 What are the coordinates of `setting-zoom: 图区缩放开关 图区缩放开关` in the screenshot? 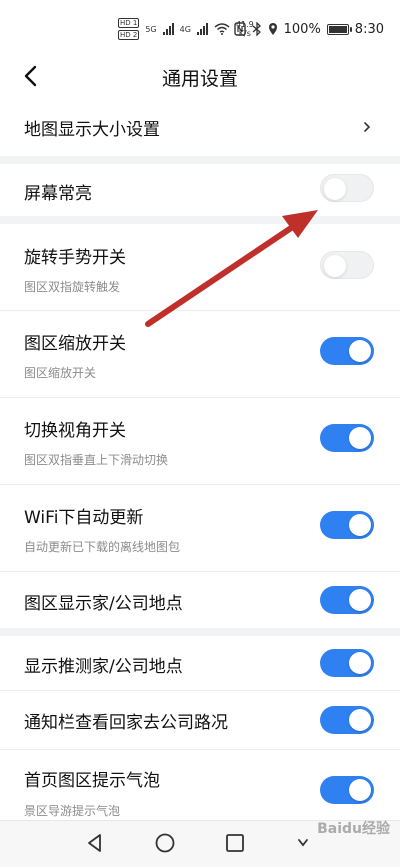 It's located at (200, 354).